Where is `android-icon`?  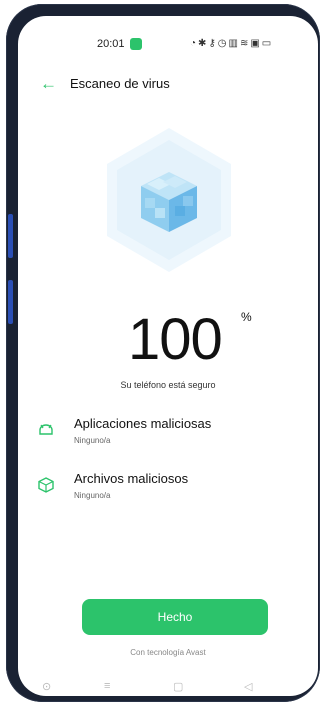 android-icon is located at coordinates (46, 430).